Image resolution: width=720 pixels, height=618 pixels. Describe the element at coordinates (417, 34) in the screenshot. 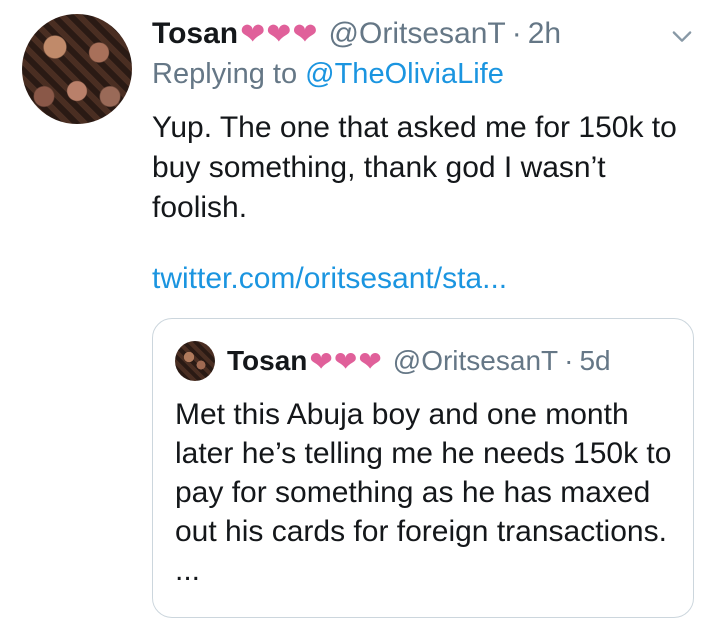

I see `author-handle: @OritsesanT` at that location.